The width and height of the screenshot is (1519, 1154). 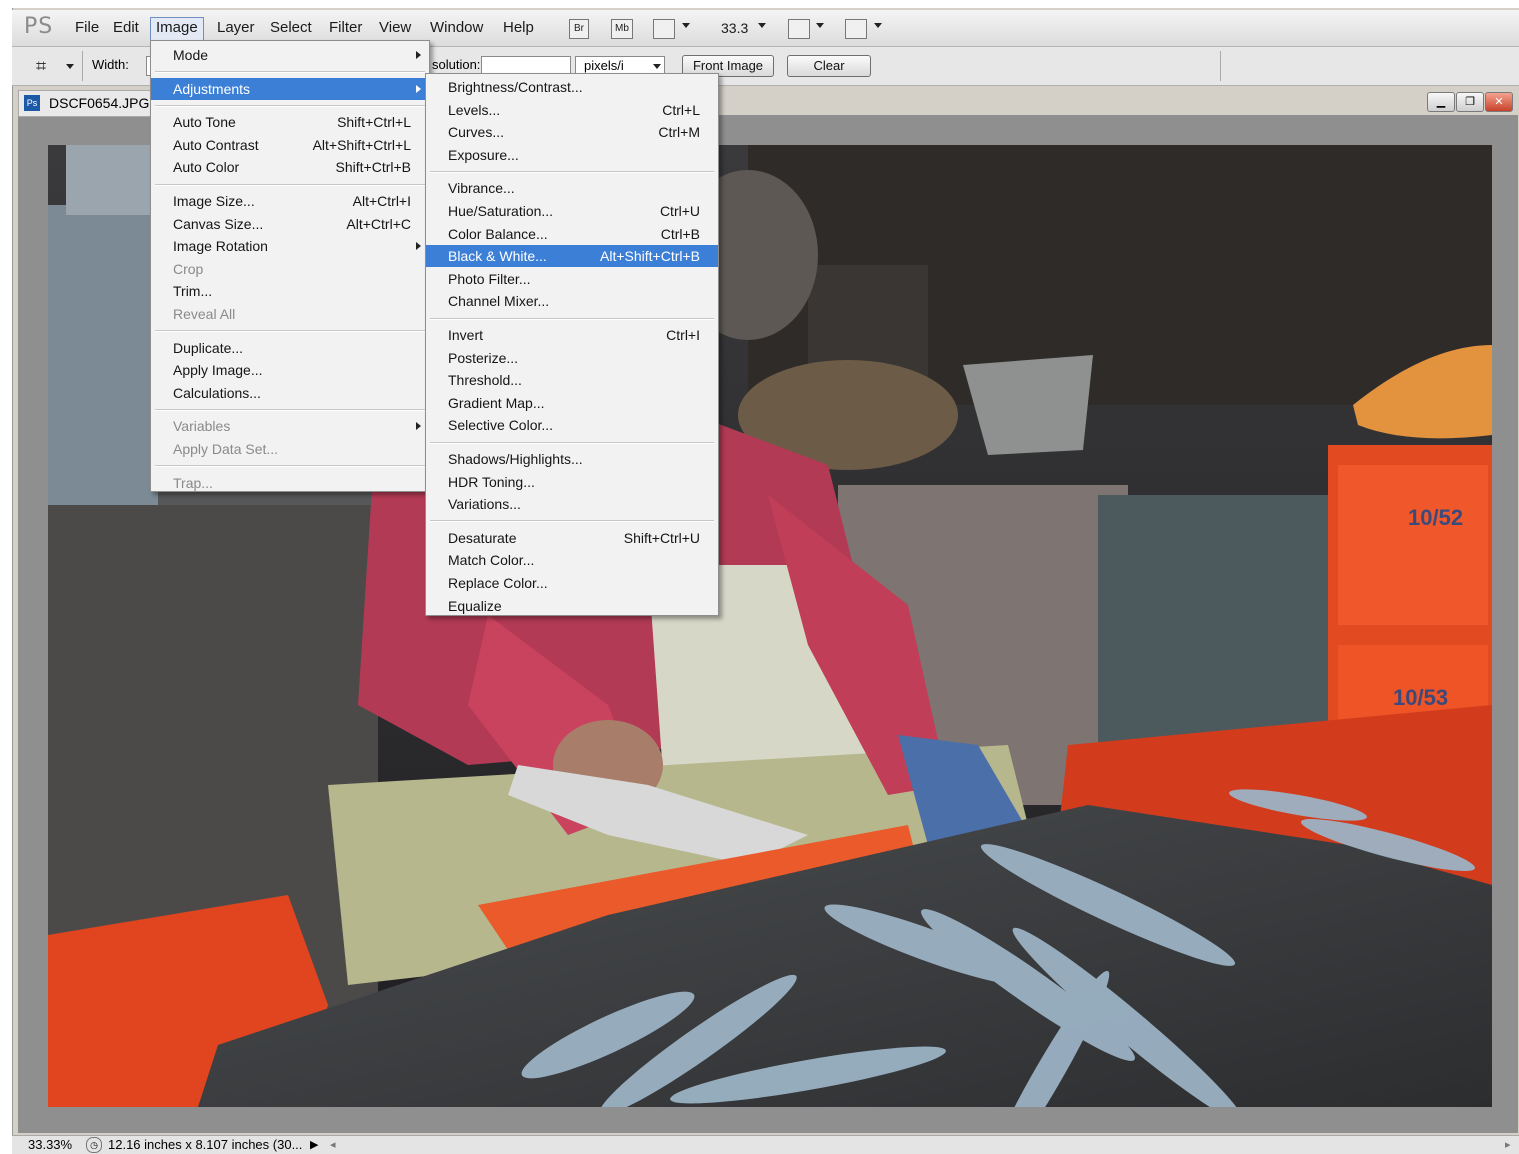 I want to click on menu-item-image-rotation: Image Rotation, so click(x=290, y=246).